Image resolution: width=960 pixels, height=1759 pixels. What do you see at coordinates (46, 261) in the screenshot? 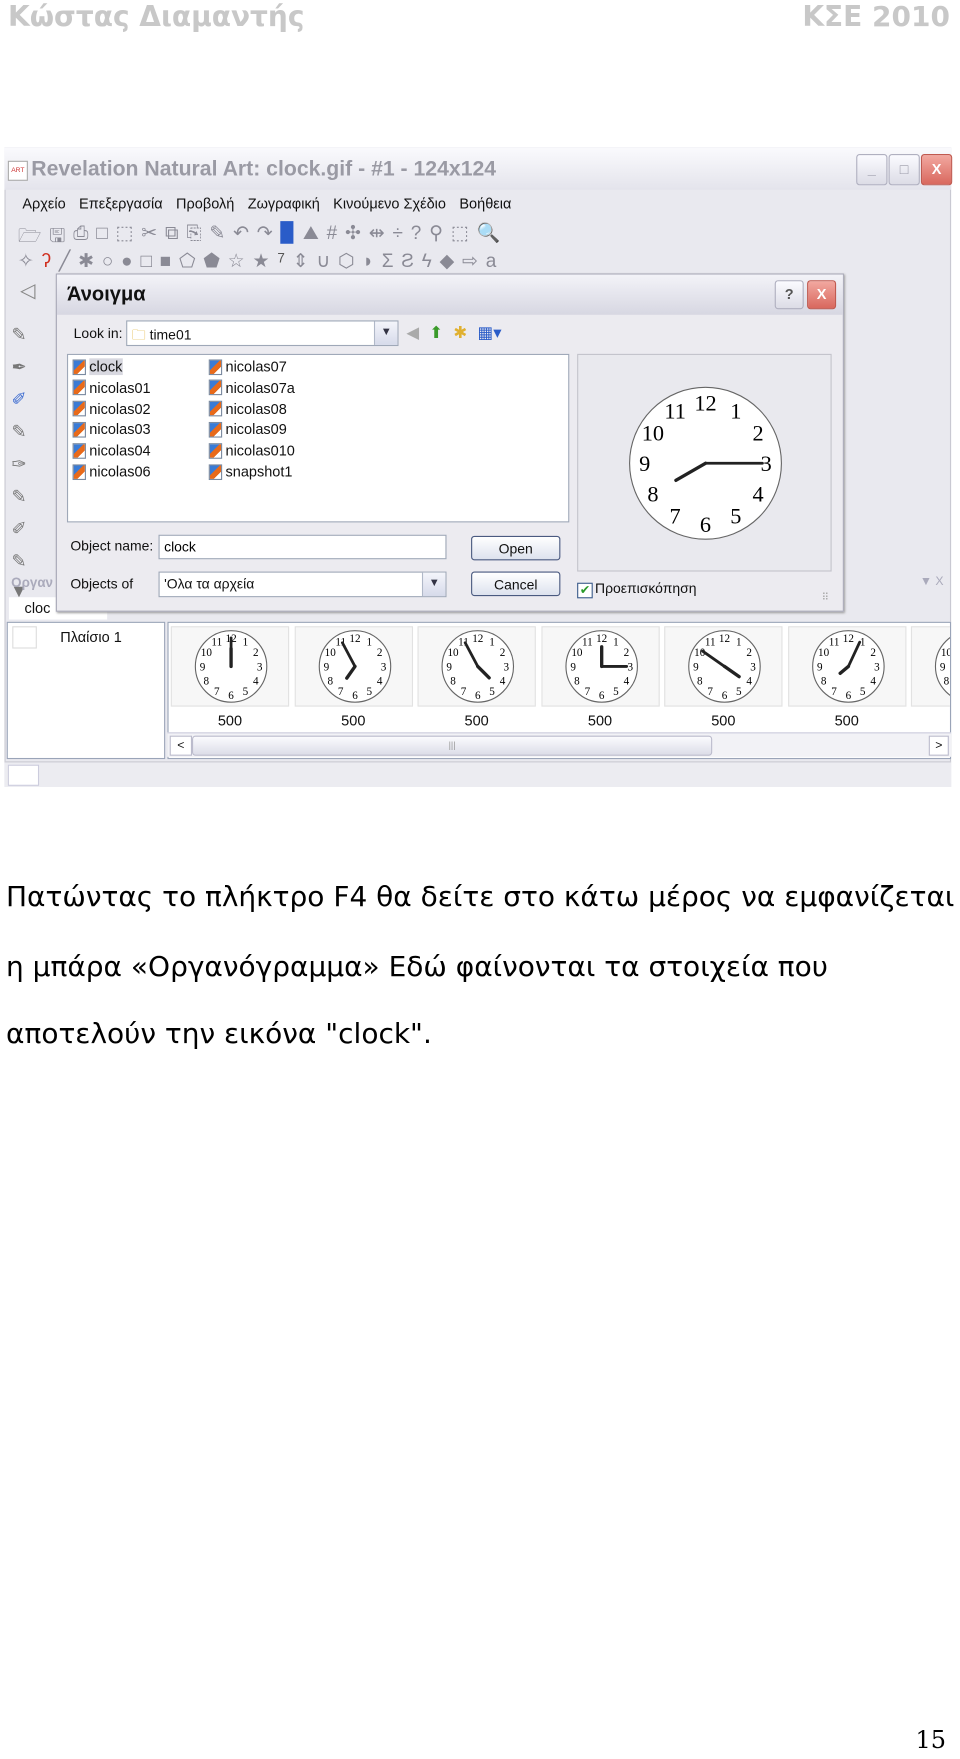
I see `freehand-icon: ʔ` at bounding box center [46, 261].